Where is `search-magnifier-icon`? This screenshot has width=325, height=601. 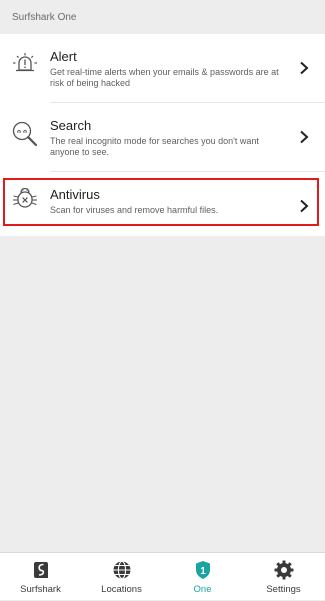
search-magnifier-icon is located at coordinates (25, 134).